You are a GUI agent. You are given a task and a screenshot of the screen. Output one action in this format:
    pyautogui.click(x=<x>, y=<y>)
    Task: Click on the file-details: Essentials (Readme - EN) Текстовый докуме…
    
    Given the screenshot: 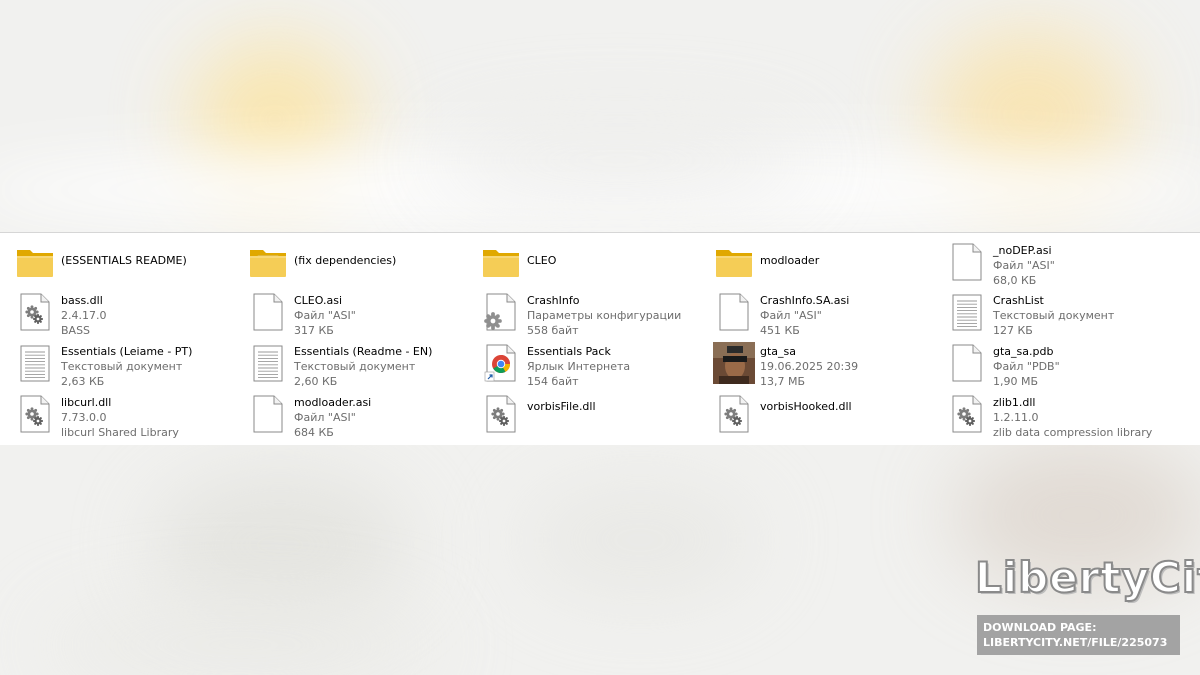 What is the action you would take?
    pyautogui.click(x=379, y=366)
    